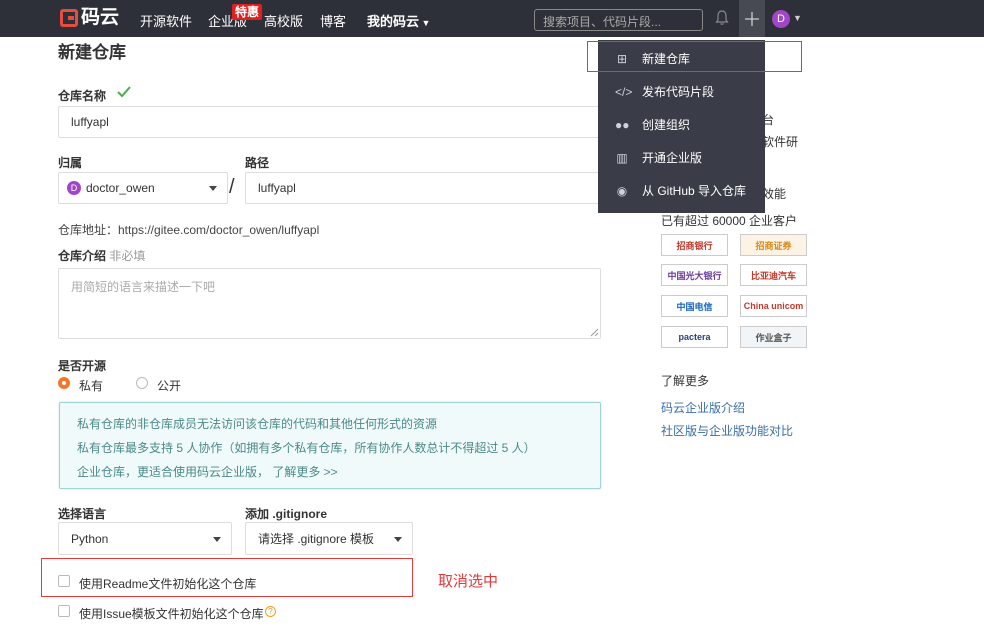 The image size is (984, 635). I want to click on owner-avatar: D, so click(74, 188).